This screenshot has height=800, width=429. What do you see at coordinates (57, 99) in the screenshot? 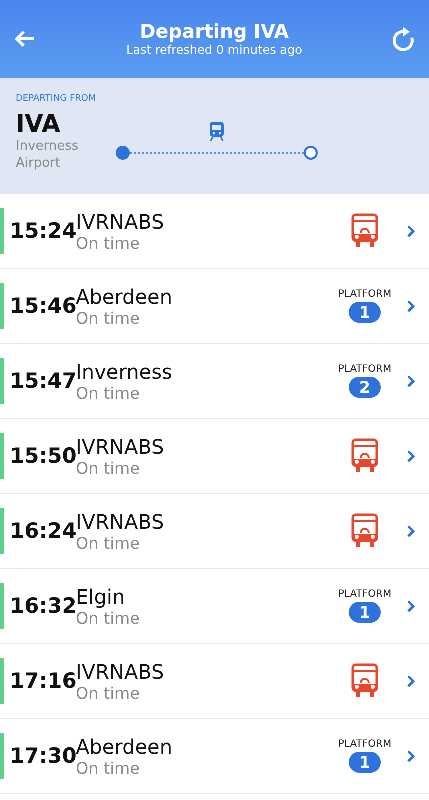
I see `departing-from-label: DEPARTING FROM` at bounding box center [57, 99].